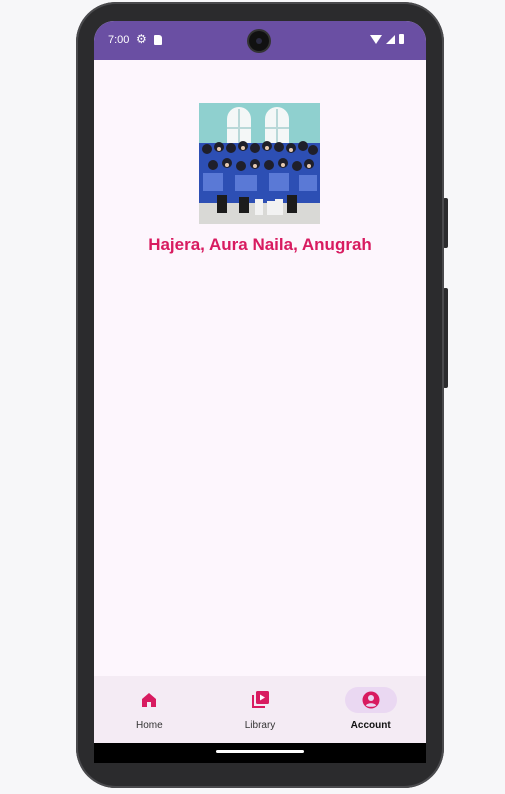 The width and height of the screenshot is (505, 794). I want to click on sd-card-icon, so click(158, 40).